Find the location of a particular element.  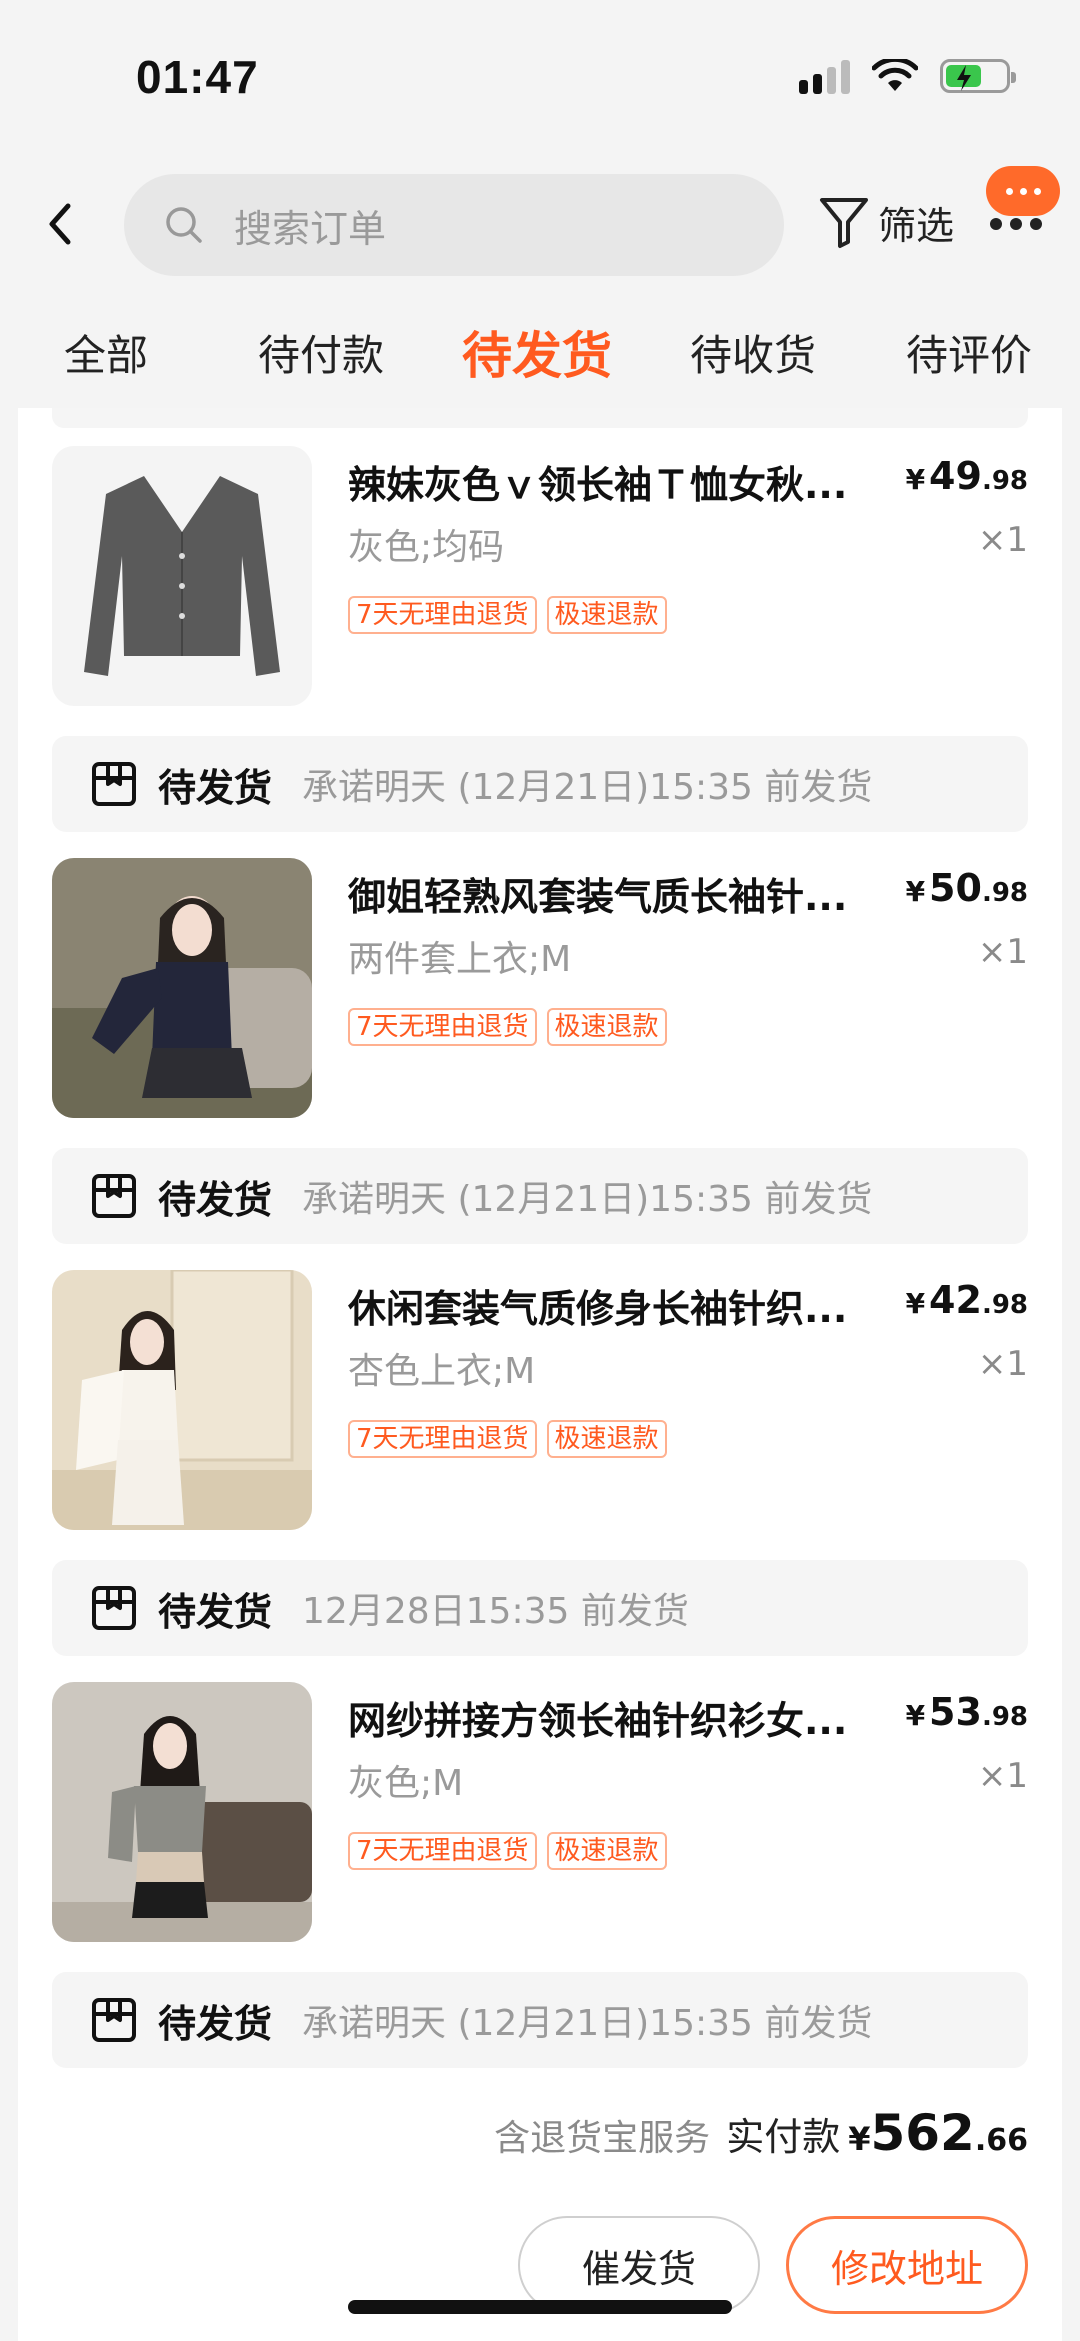

product-sku: 灰色;均码 is located at coordinates (426, 547).